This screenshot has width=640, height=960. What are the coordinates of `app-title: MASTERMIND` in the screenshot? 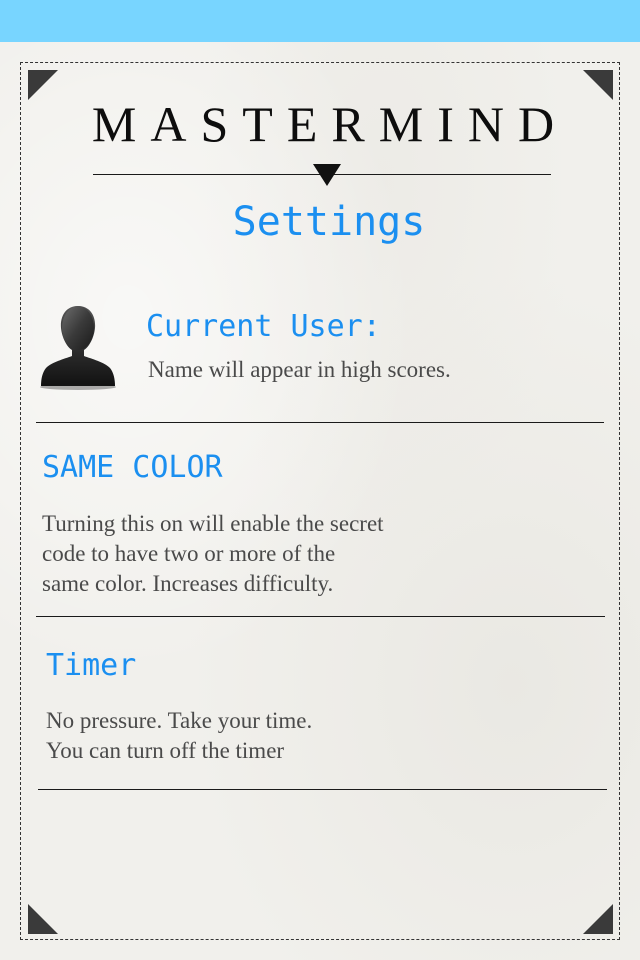 It's located at (330, 124).